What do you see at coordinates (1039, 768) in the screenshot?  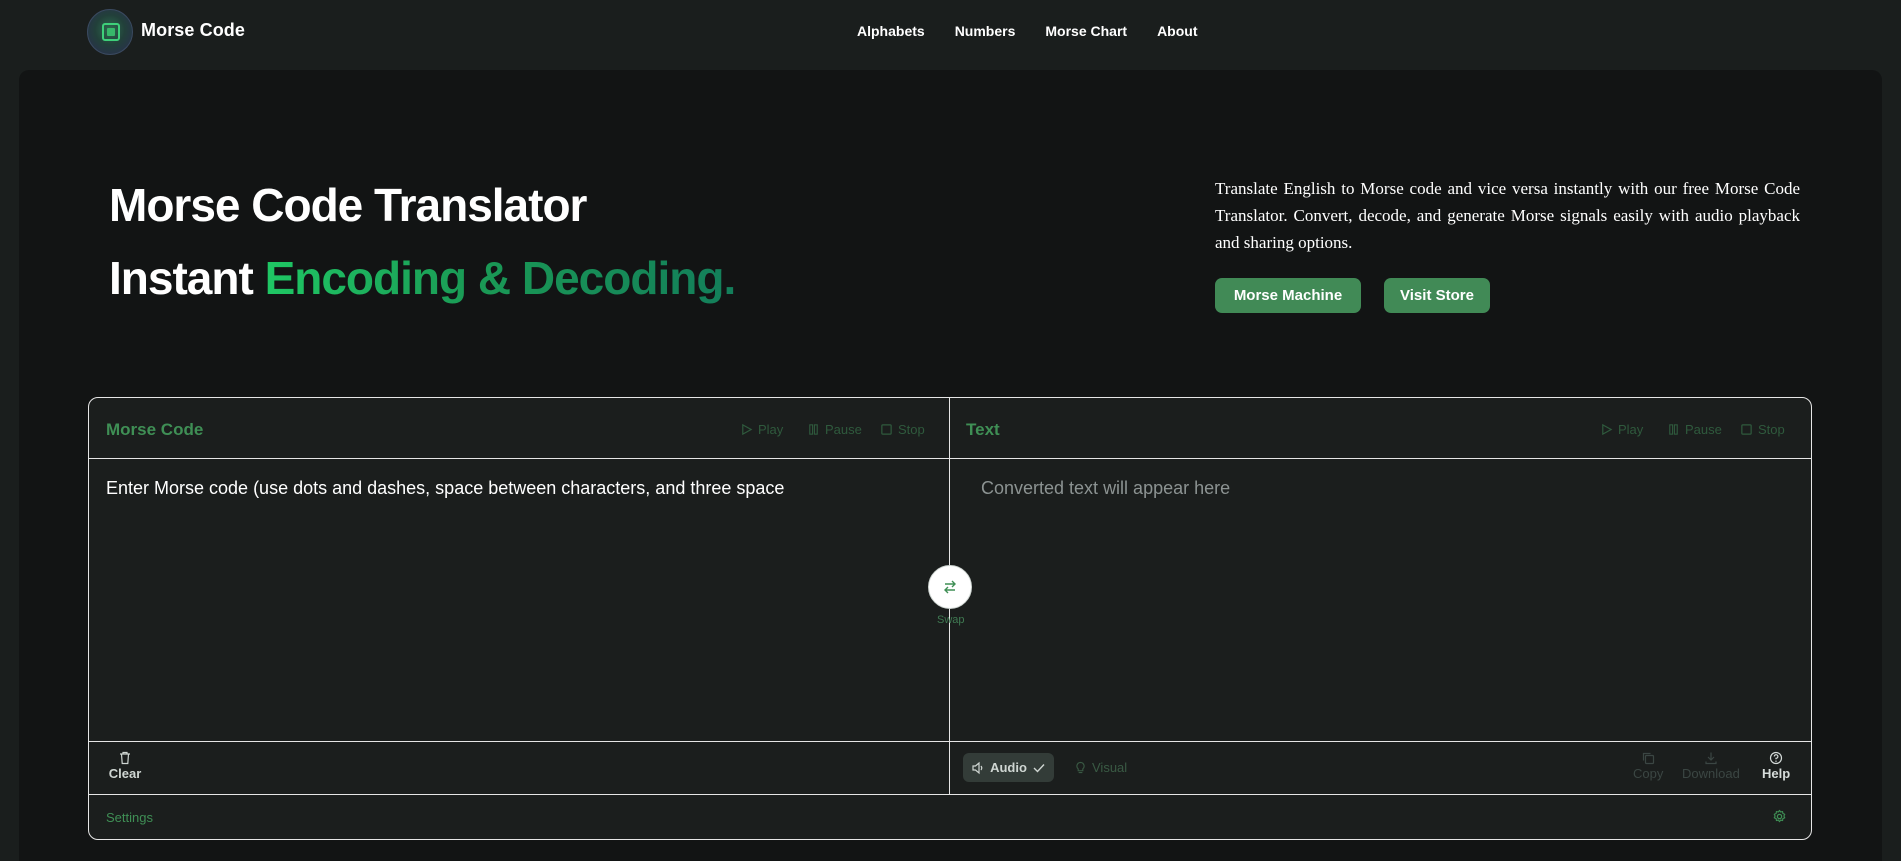 I see `check-icon` at bounding box center [1039, 768].